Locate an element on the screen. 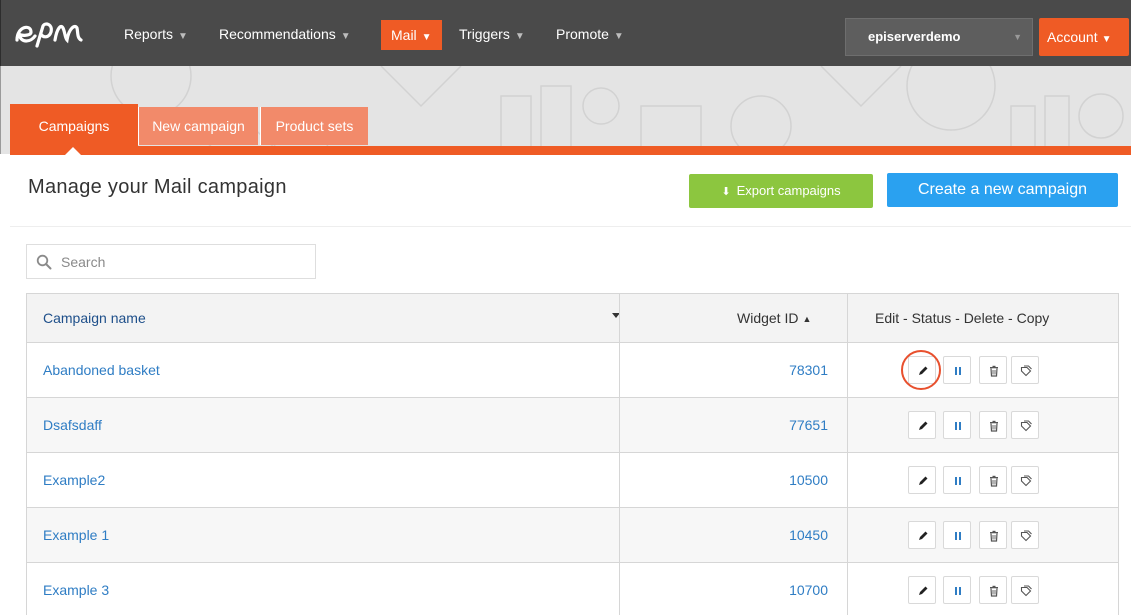 This screenshot has width=1131, height=615. table-row: Example2 10500 is located at coordinates (572, 480).